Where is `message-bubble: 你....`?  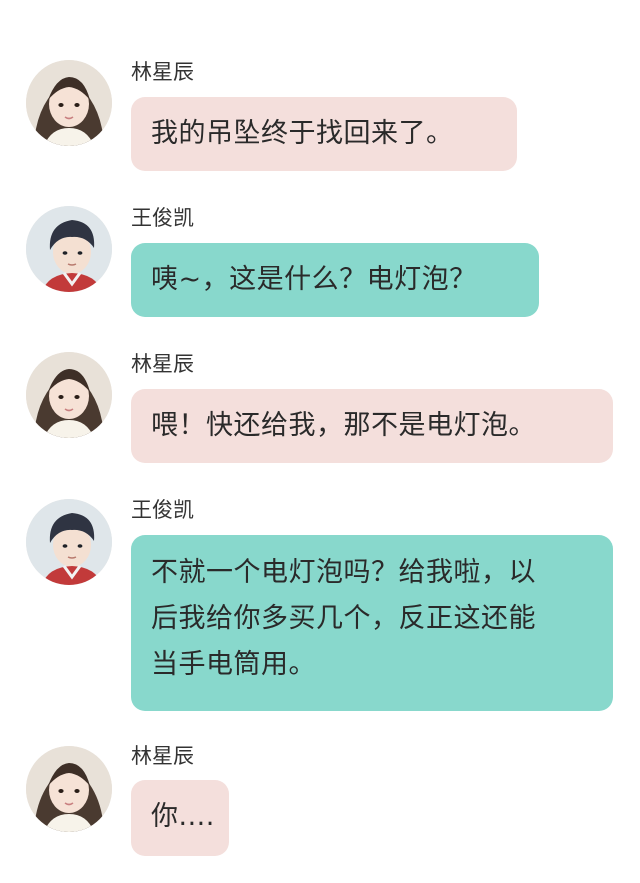 message-bubble: 你.... is located at coordinates (180, 818).